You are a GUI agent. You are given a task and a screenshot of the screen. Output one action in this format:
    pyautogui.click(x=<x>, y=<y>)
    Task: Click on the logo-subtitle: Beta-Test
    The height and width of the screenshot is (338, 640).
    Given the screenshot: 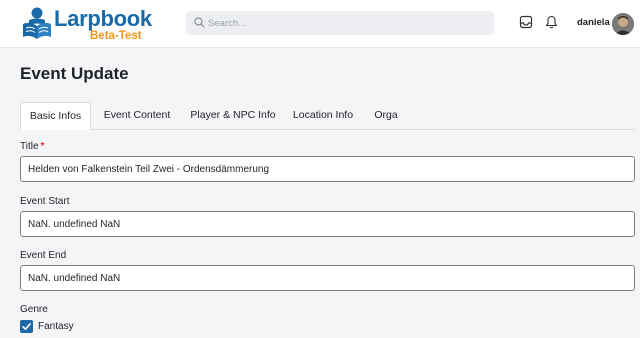 What is the action you would take?
    pyautogui.click(x=116, y=36)
    